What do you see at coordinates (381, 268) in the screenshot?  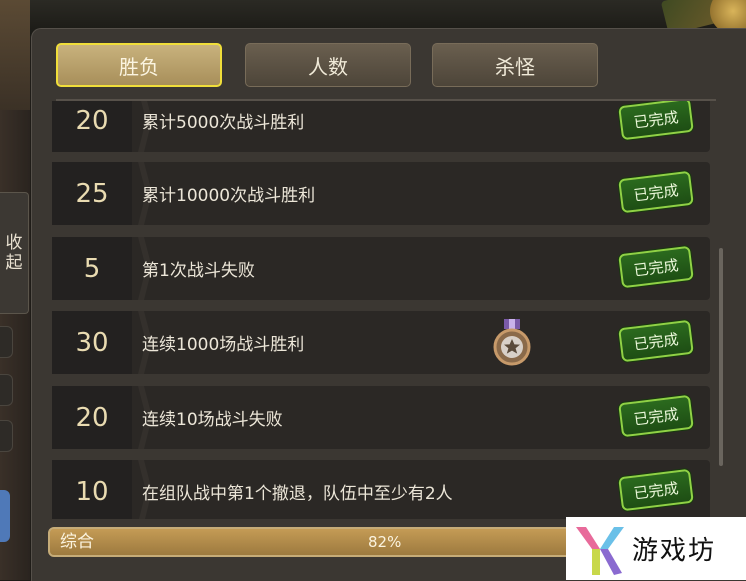 I see `achievement-row: 5 第1次战斗失败 已完成` at bounding box center [381, 268].